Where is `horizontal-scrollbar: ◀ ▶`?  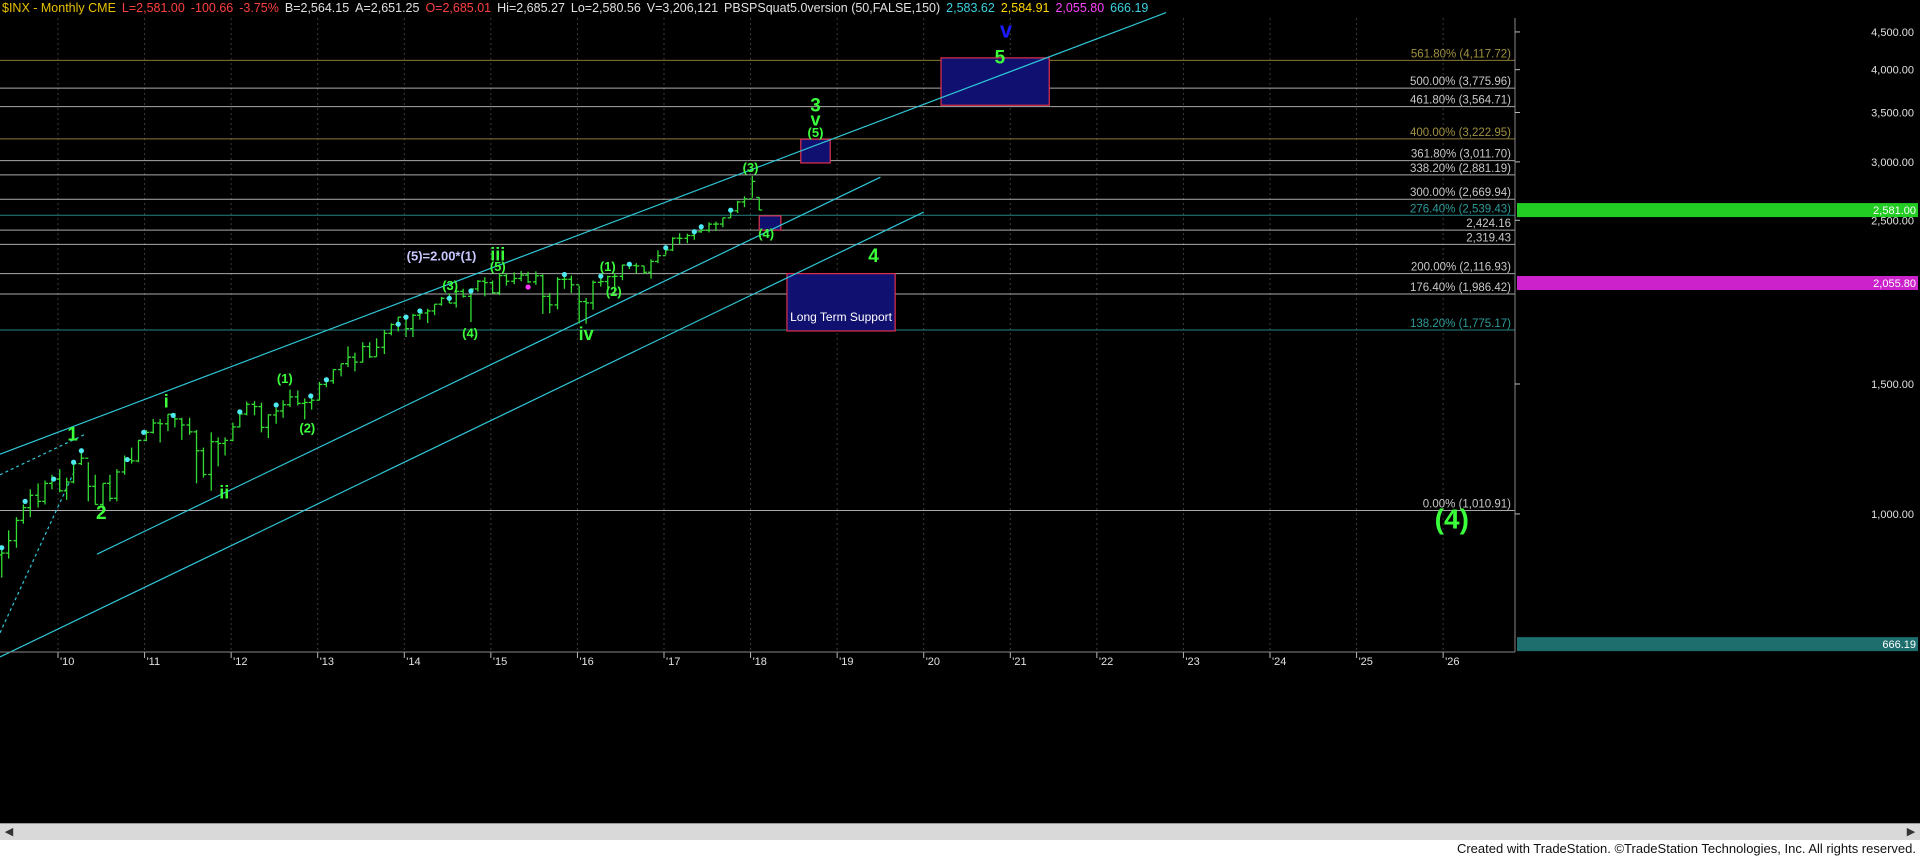 horizontal-scrollbar: ◀ ▶ is located at coordinates (960, 832).